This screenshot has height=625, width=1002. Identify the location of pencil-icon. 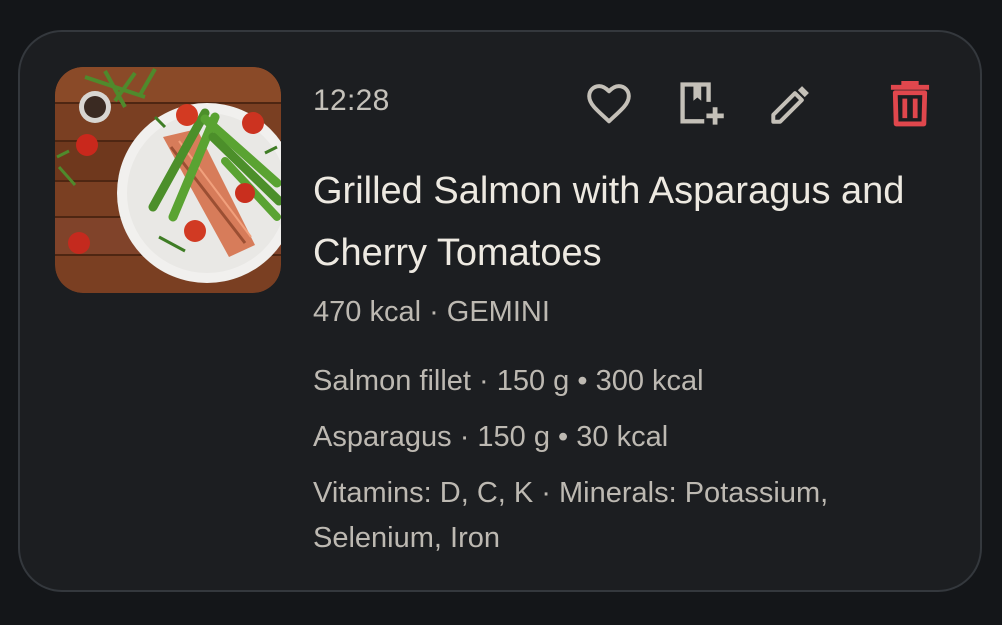
(790, 105).